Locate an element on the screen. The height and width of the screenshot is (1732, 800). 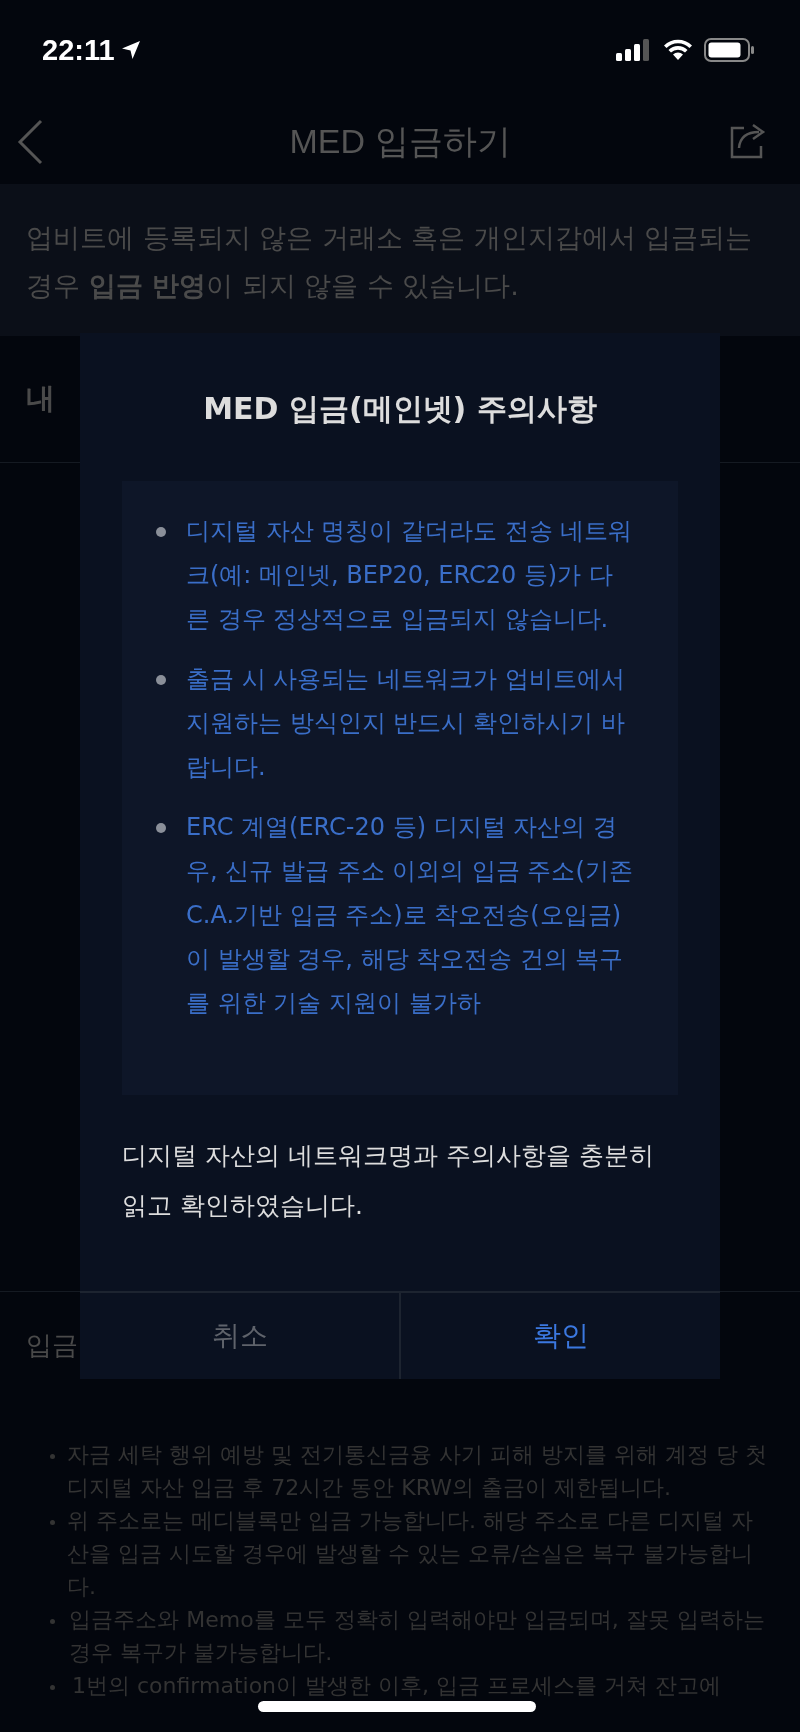
battery-icon is located at coordinates (730, 50).